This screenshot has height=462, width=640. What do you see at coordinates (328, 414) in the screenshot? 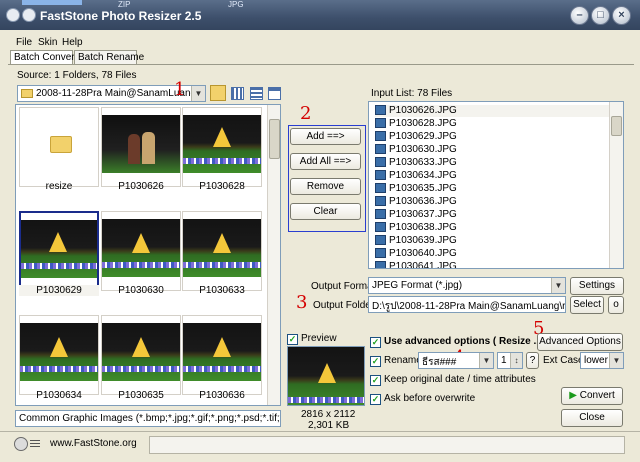
I see `preview-dimensions: 2816 x 2112` at bounding box center [328, 414].